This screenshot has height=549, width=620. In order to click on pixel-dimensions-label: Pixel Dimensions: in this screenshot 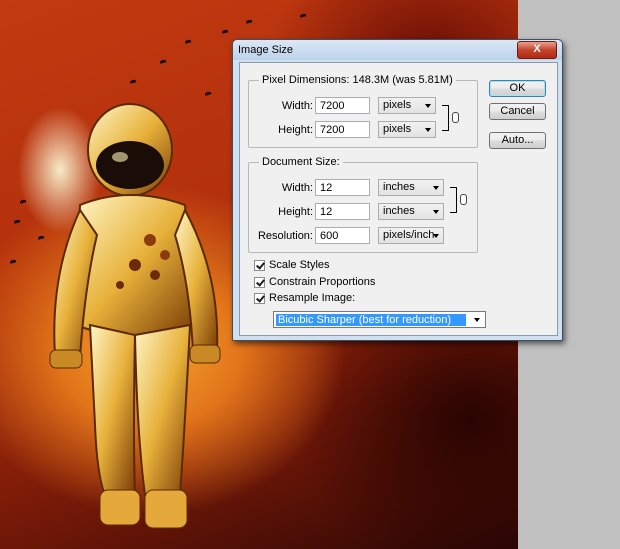, I will do `click(306, 80)`.